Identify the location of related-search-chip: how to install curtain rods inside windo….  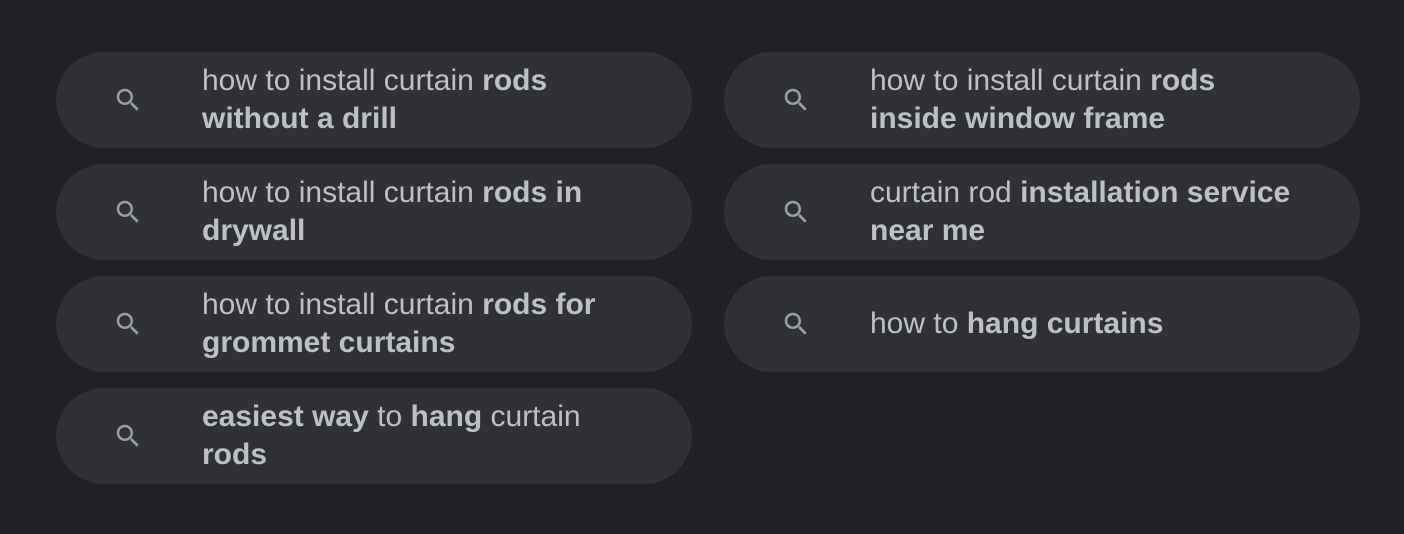
(1042, 100).